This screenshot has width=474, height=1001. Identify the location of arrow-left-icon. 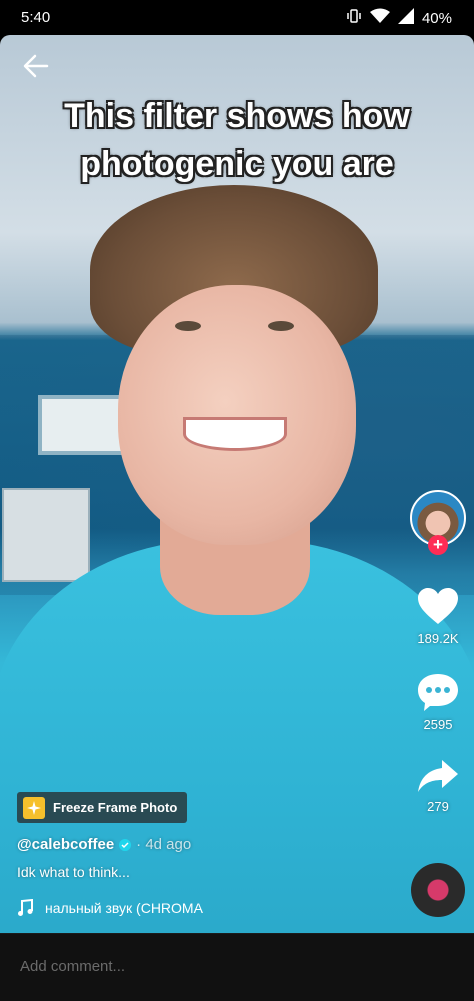
(36, 66).